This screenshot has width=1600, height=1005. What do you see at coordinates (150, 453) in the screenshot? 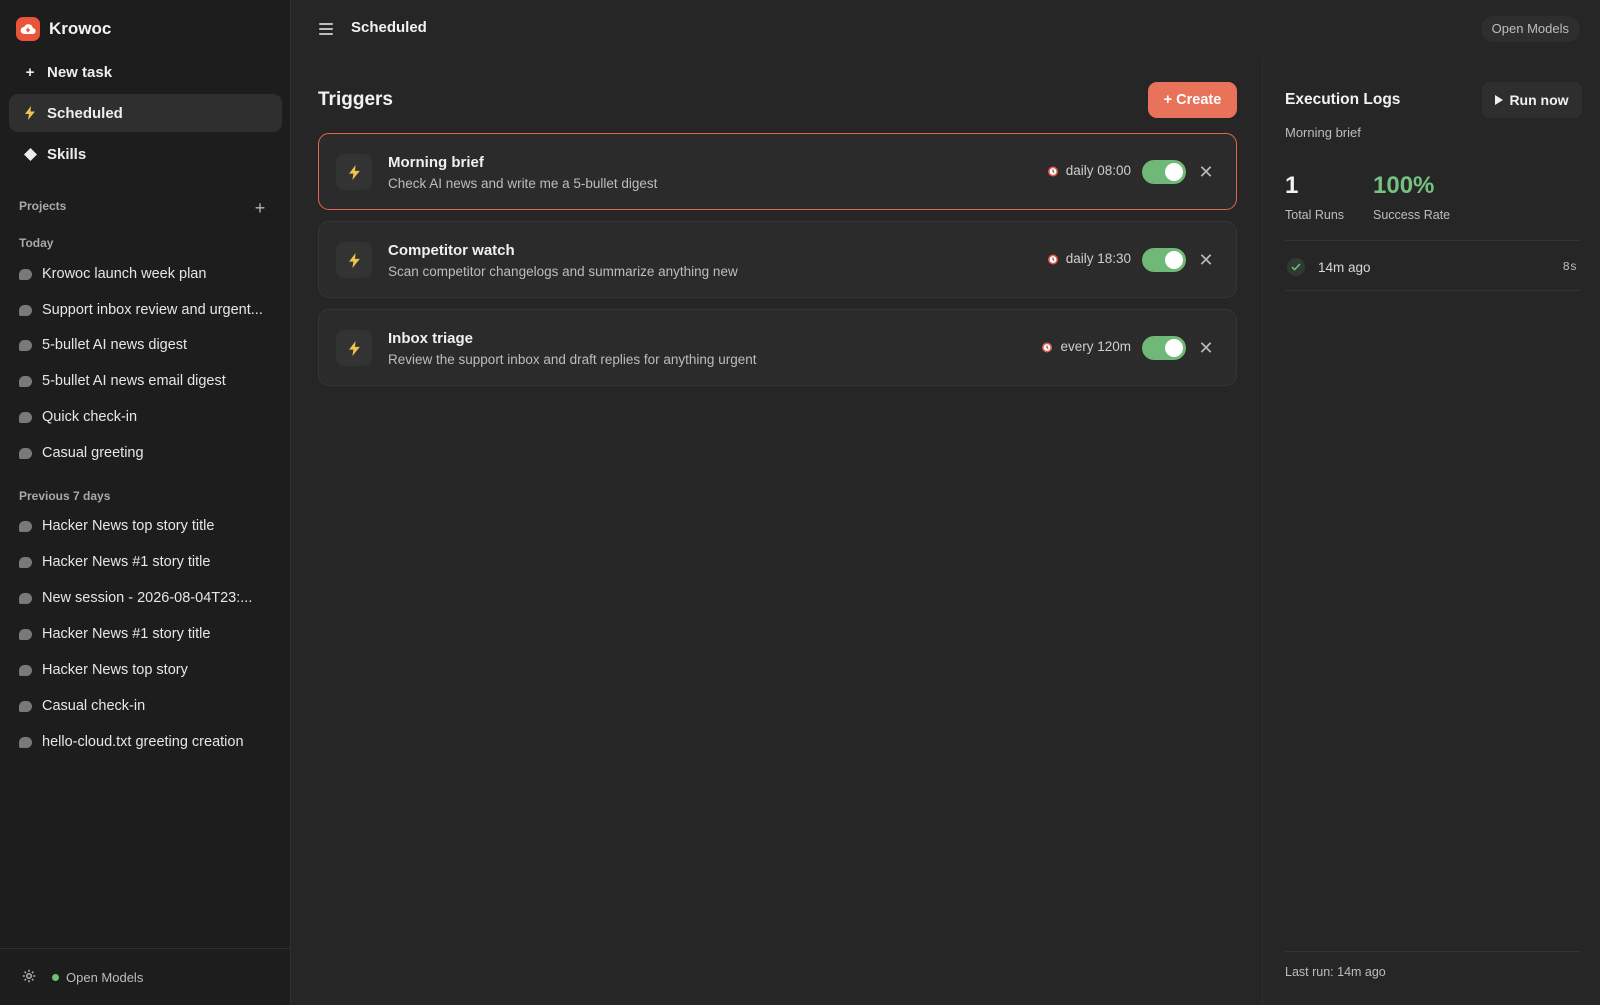
I see `session-item: Casual greeting` at bounding box center [150, 453].